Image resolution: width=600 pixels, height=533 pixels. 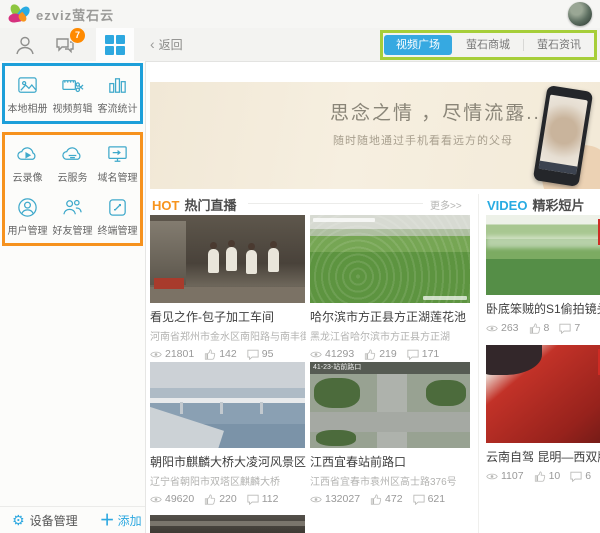 I want to click on section-title-video: 精彩短片, so click(x=558, y=205).